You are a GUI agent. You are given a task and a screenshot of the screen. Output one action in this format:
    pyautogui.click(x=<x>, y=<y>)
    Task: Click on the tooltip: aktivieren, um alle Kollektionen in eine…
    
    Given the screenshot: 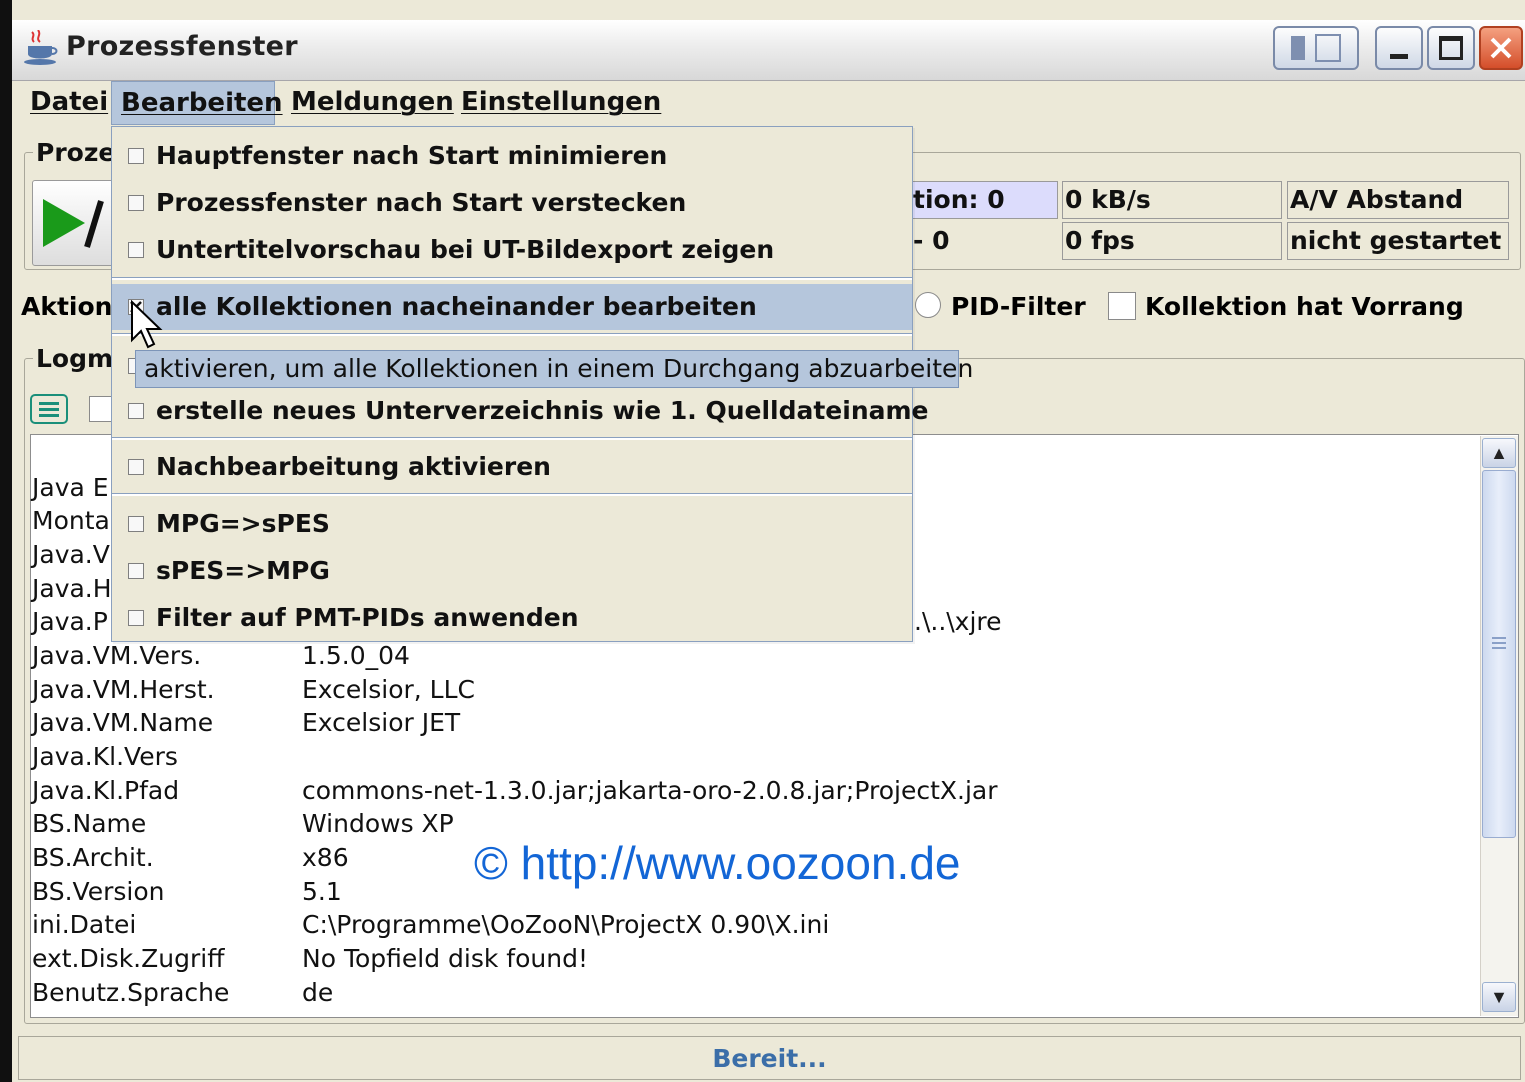 What is the action you would take?
    pyautogui.click(x=554, y=369)
    